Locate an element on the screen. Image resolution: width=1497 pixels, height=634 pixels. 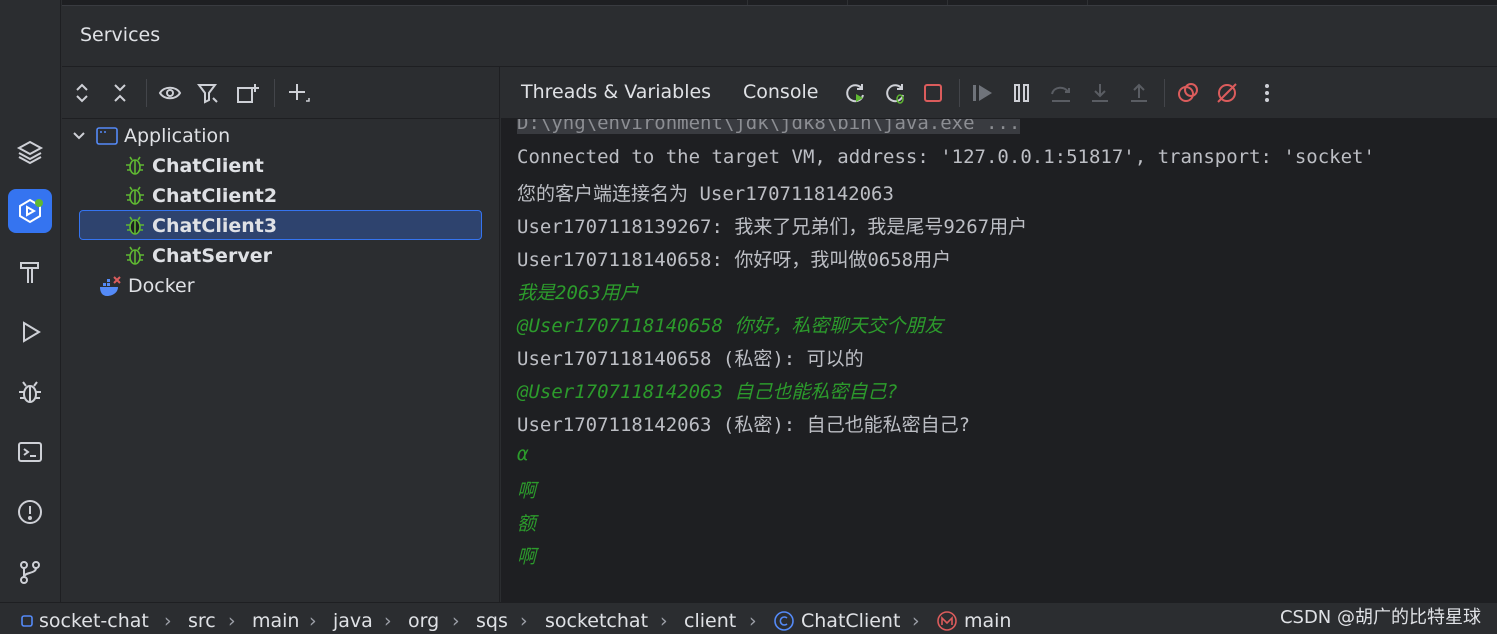
step-into-icon is located at coordinates (1100, 93).